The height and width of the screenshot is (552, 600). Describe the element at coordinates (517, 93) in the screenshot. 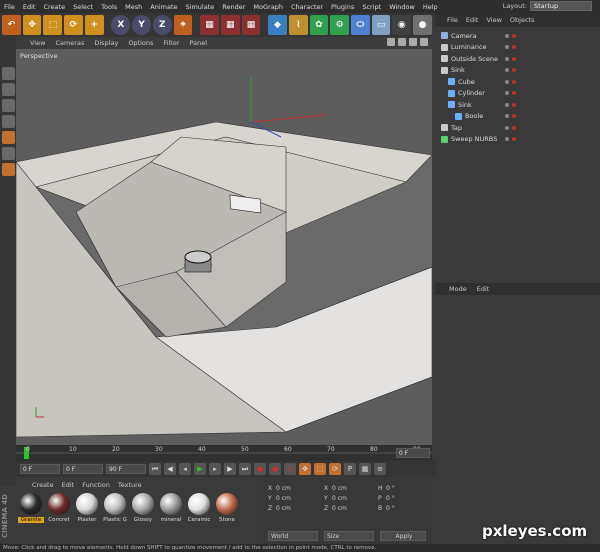

I see `object-row: Cylinder` at that location.